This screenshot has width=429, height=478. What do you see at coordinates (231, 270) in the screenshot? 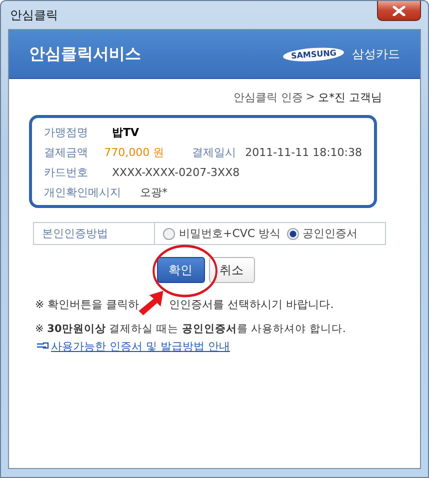
I see `cancel-button: 취소` at bounding box center [231, 270].